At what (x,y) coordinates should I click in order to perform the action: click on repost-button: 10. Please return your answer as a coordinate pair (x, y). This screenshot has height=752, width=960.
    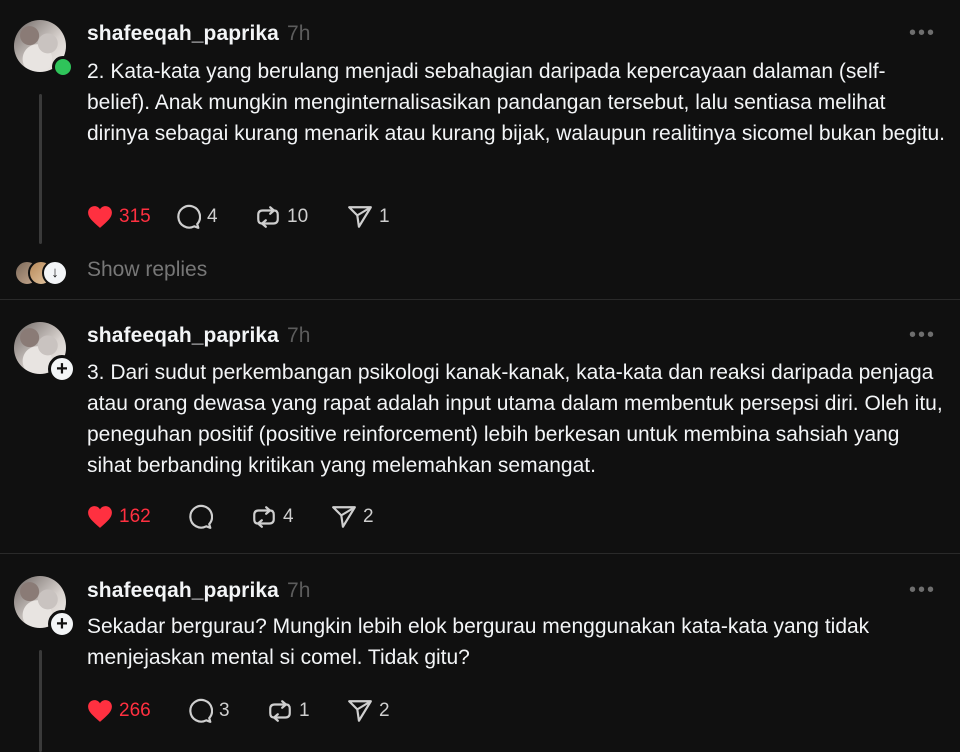
    Looking at the image, I should click on (301, 217).